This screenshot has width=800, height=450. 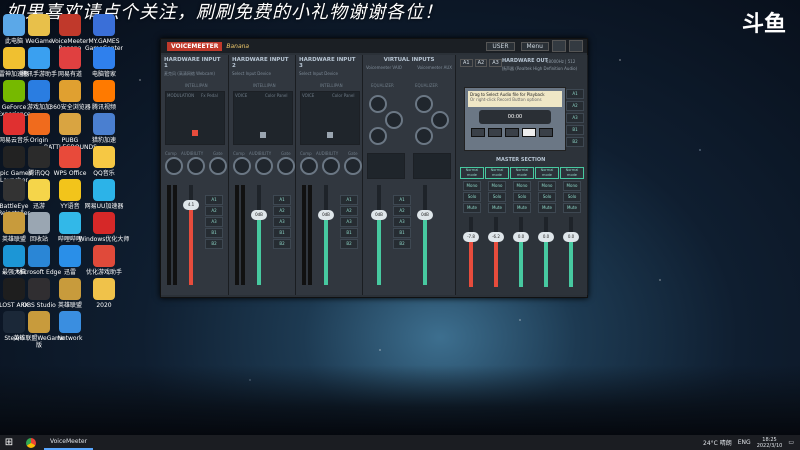 What do you see at coordinates (466, 63) in the screenshot?
I see `output-a1-label: A1` at bounding box center [466, 63].